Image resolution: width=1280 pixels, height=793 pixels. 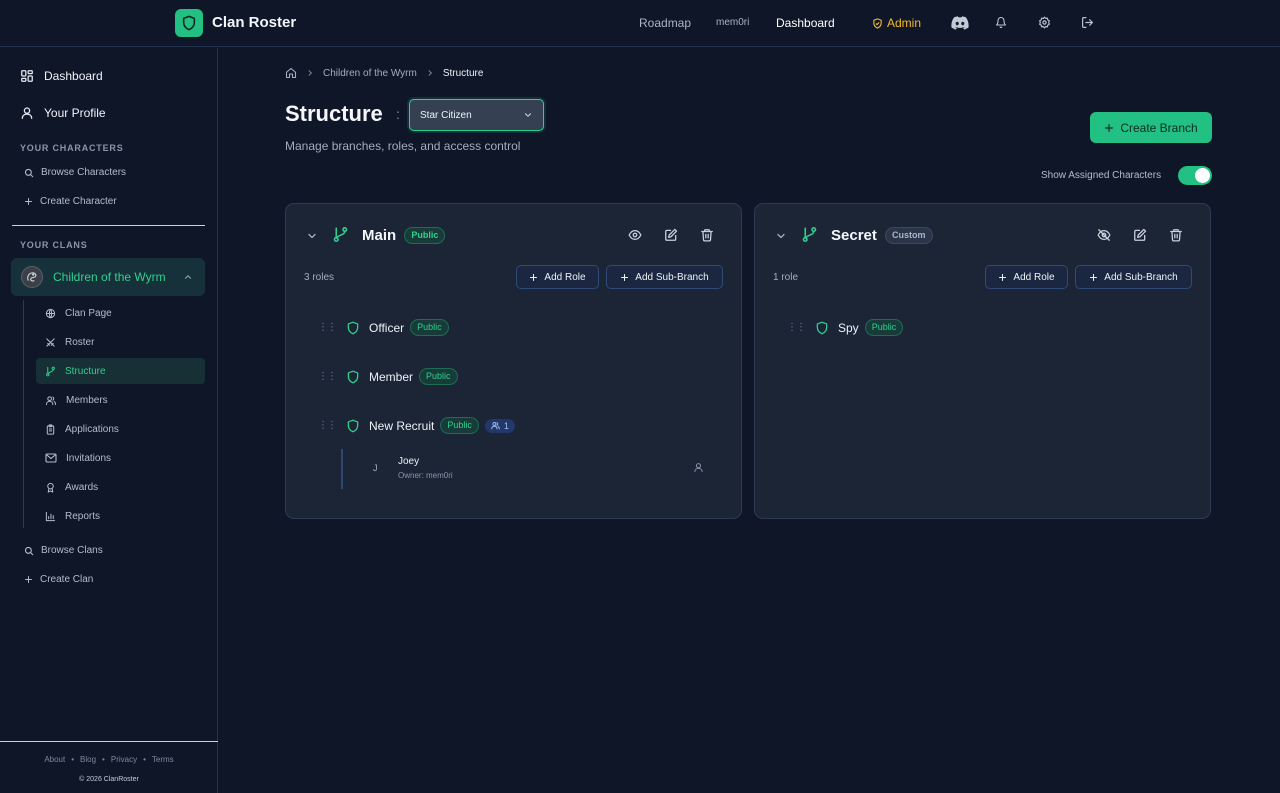 I want to click on gear-icon, so click(x=1045, y=23).